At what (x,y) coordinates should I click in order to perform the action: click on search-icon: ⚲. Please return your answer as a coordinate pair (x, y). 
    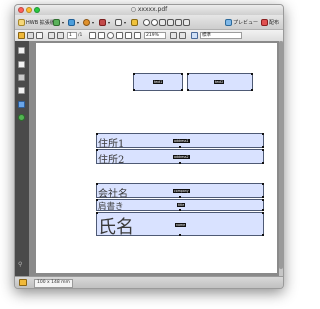
    Looking at the image, I should click on (21, 264).